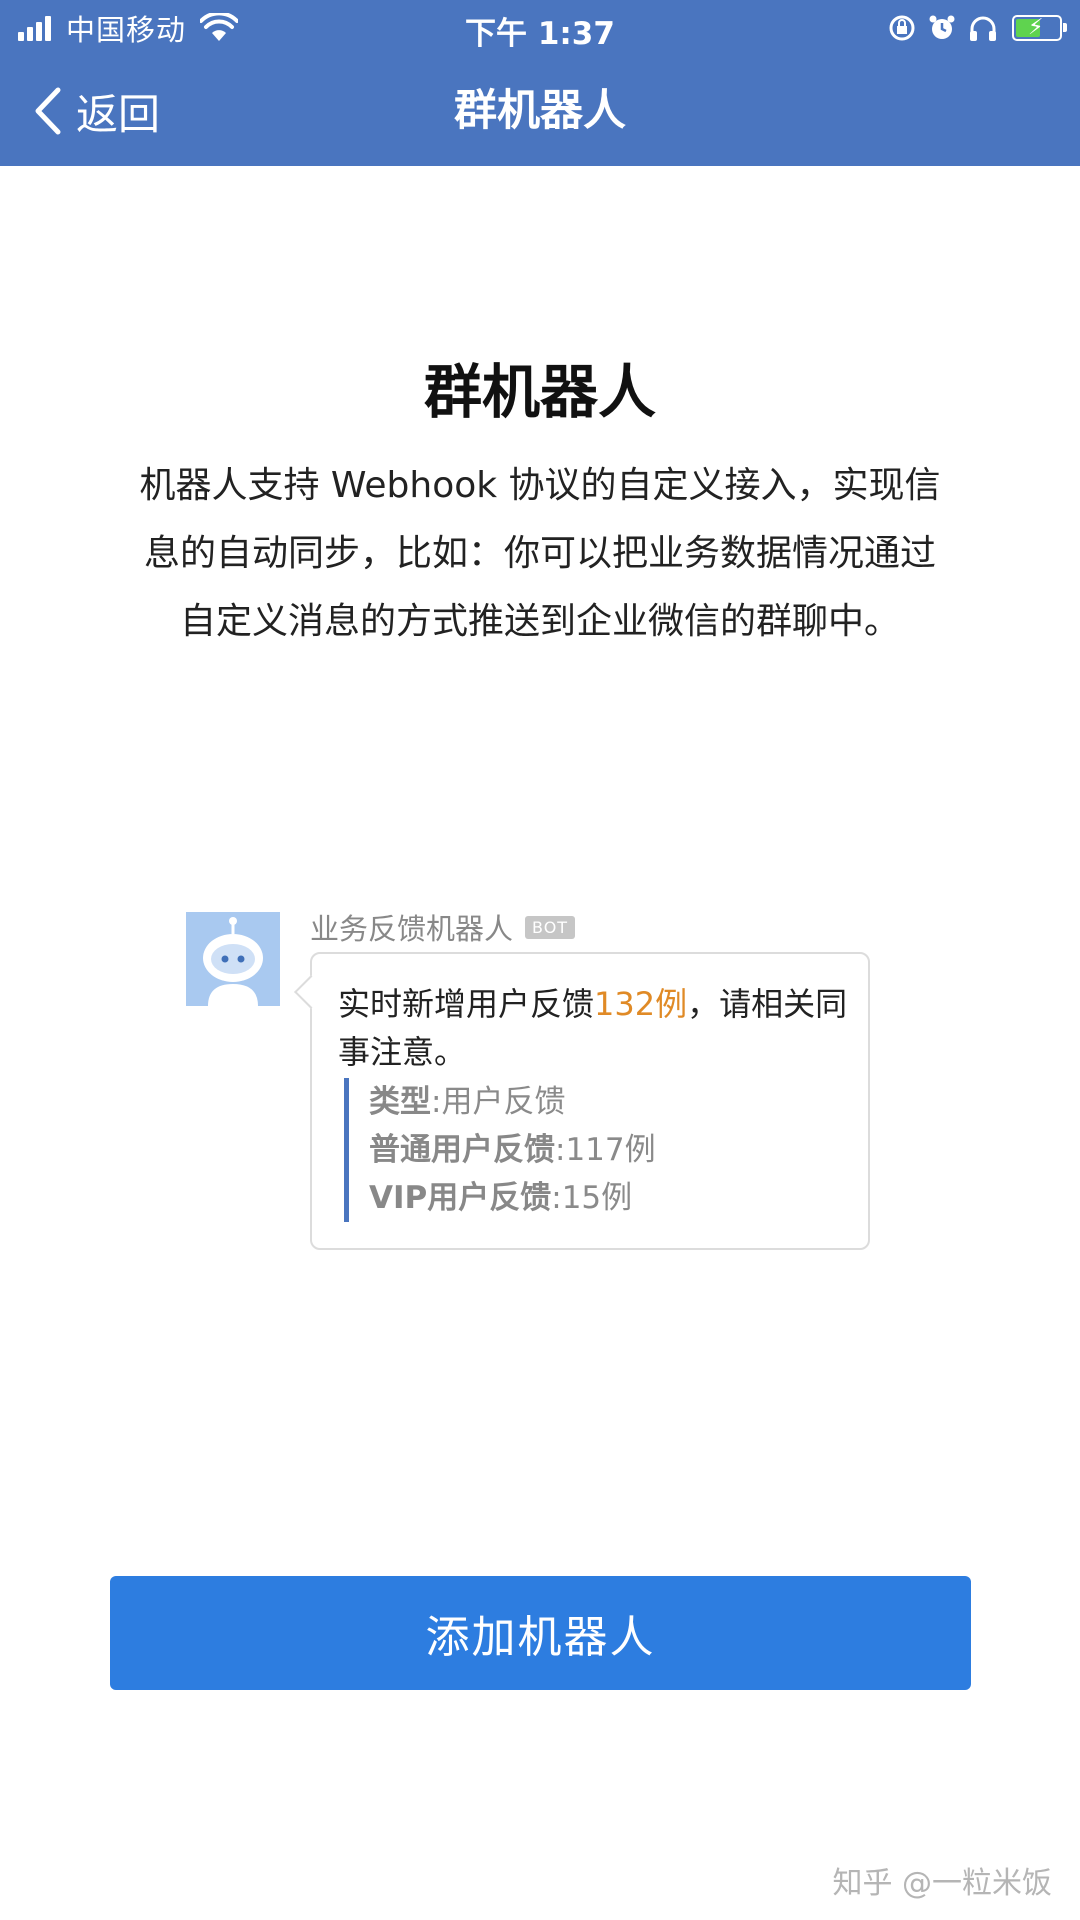  What do you see at coordinates (902, 28) in the screenshot?
I see `orientation-lock-icon` at bounding box center [902, 28].